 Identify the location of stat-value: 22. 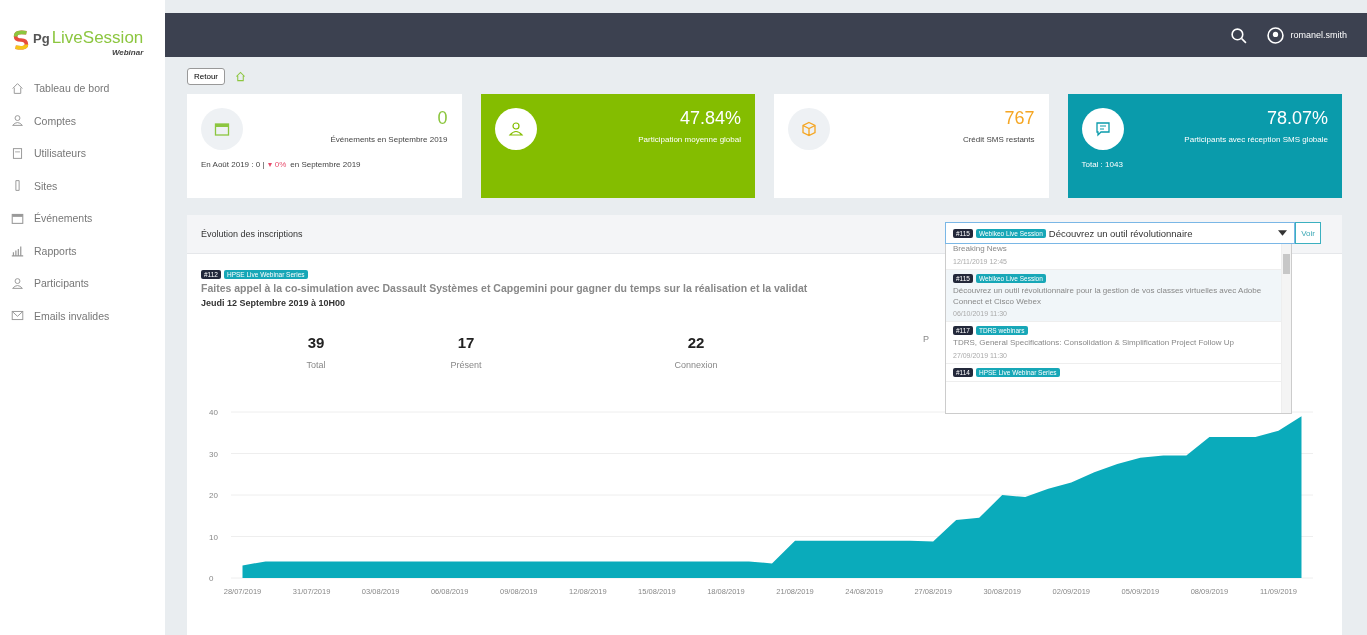
(696, 342).